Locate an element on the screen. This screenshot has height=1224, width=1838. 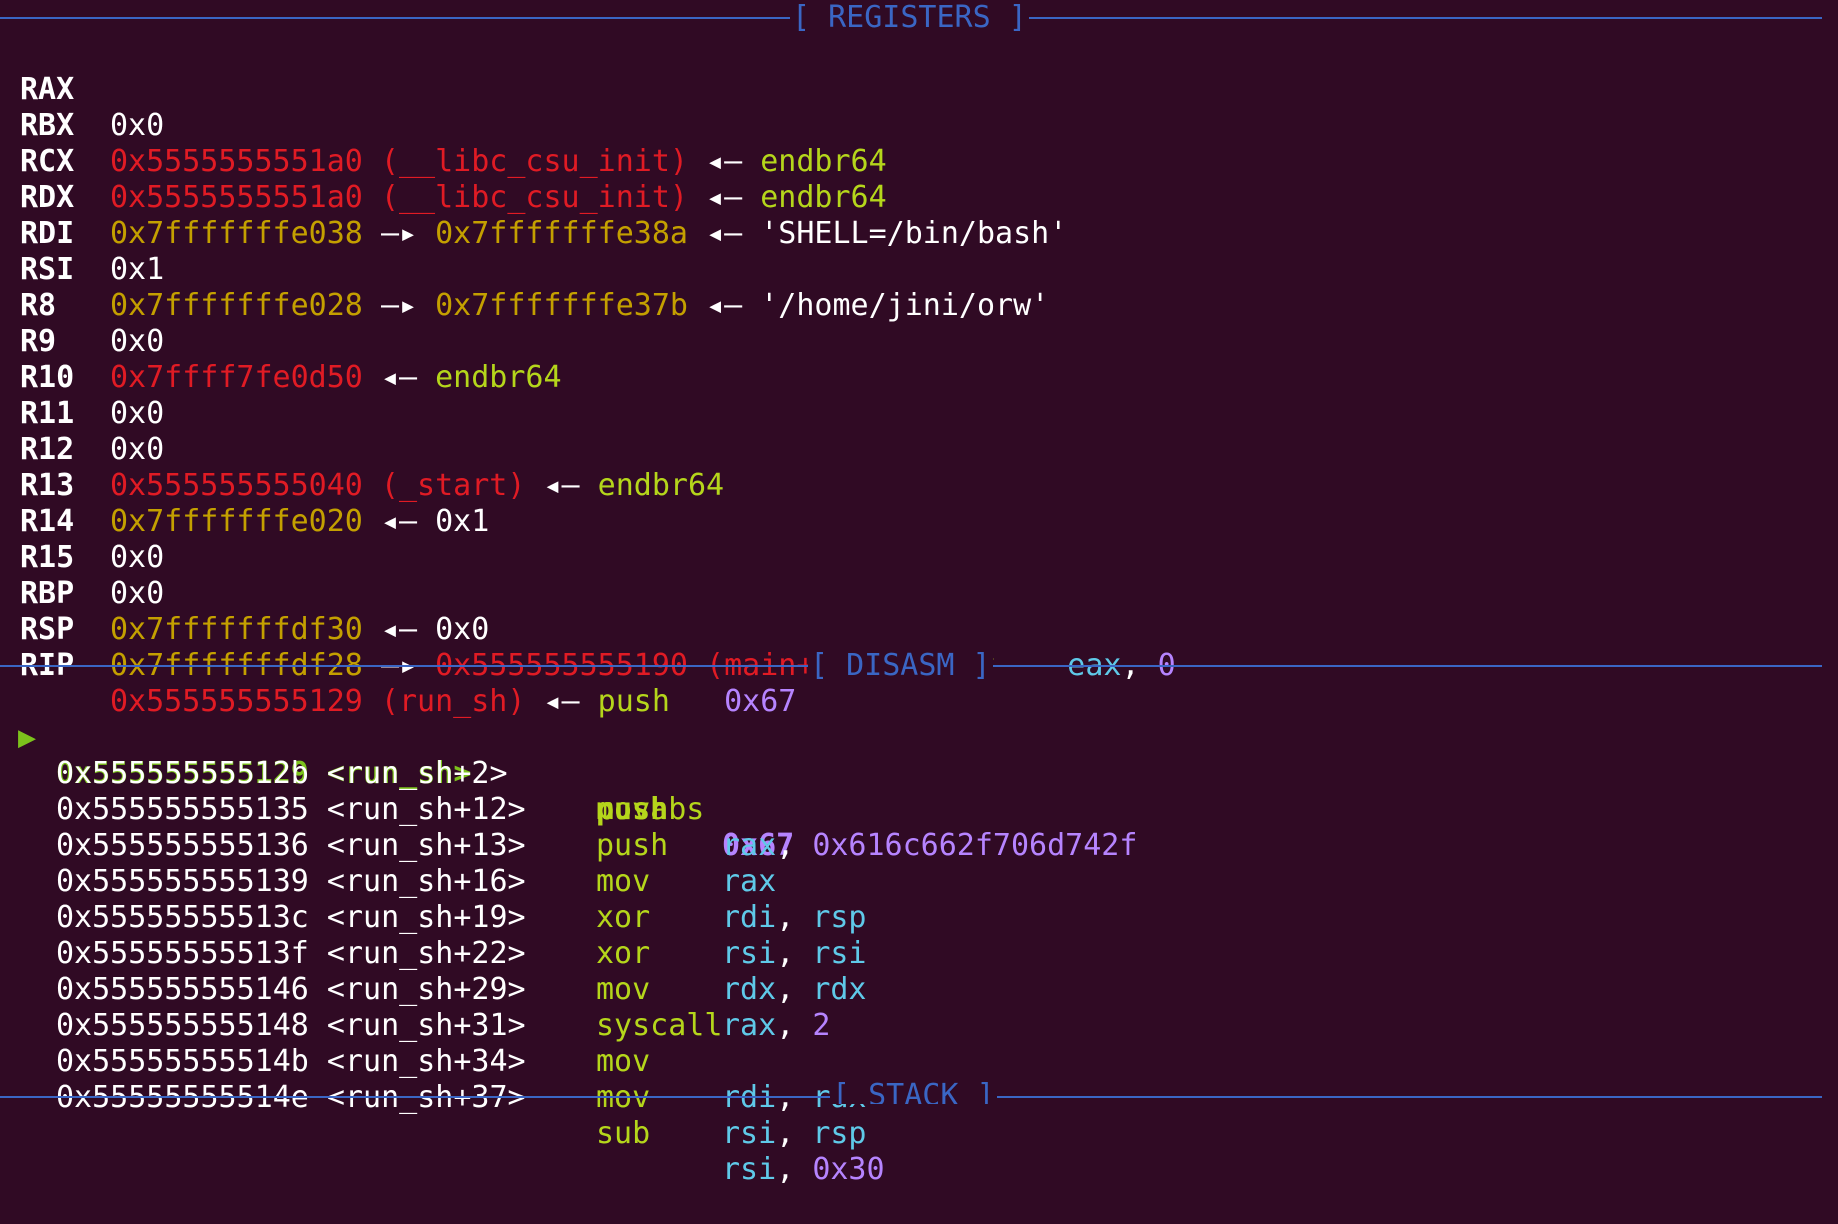
disasm-row: 0x555555555146 <run_sh+29> syscall is located at coordinates (919, 989).